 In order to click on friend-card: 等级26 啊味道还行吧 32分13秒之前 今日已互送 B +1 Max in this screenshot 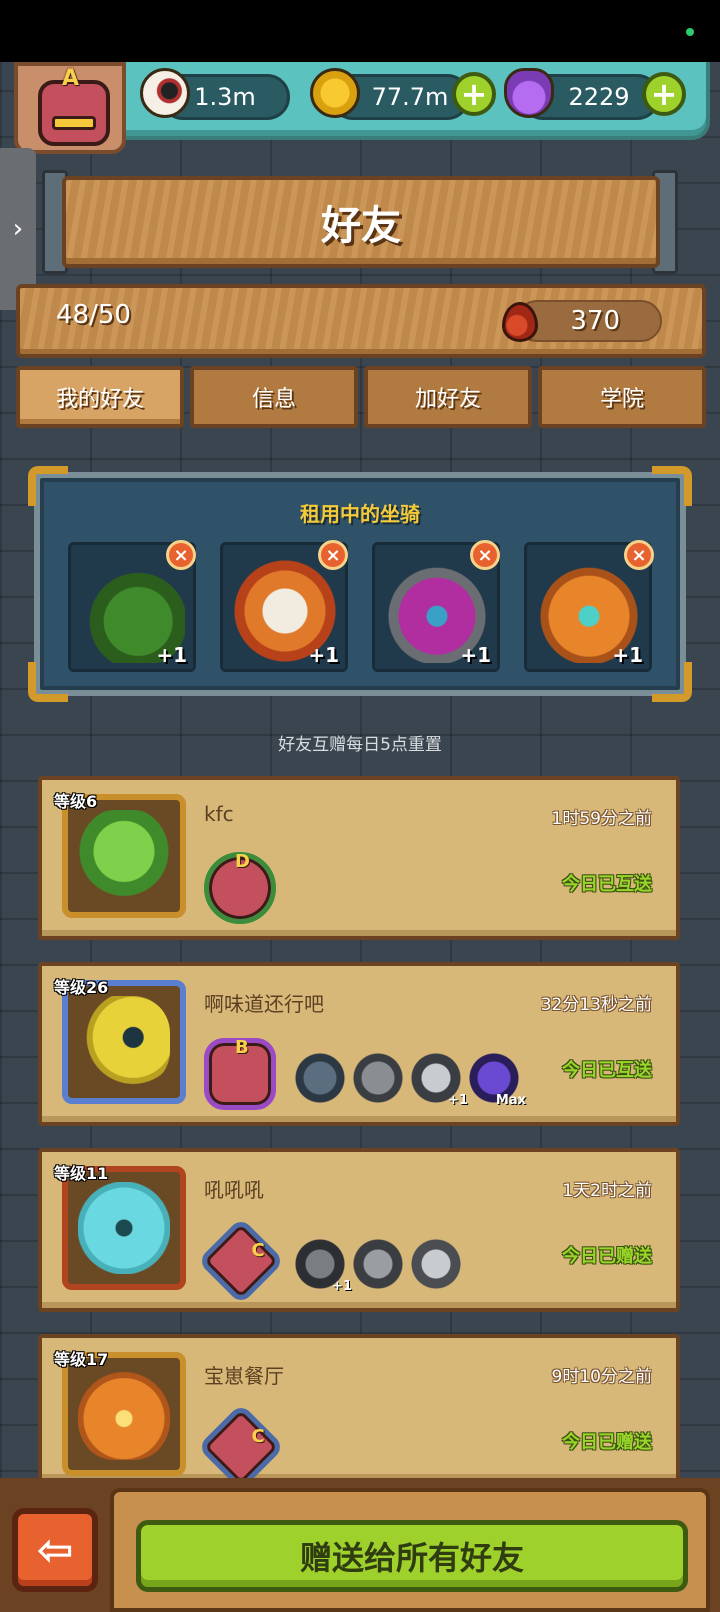, I will do `click(359, 1044)`.